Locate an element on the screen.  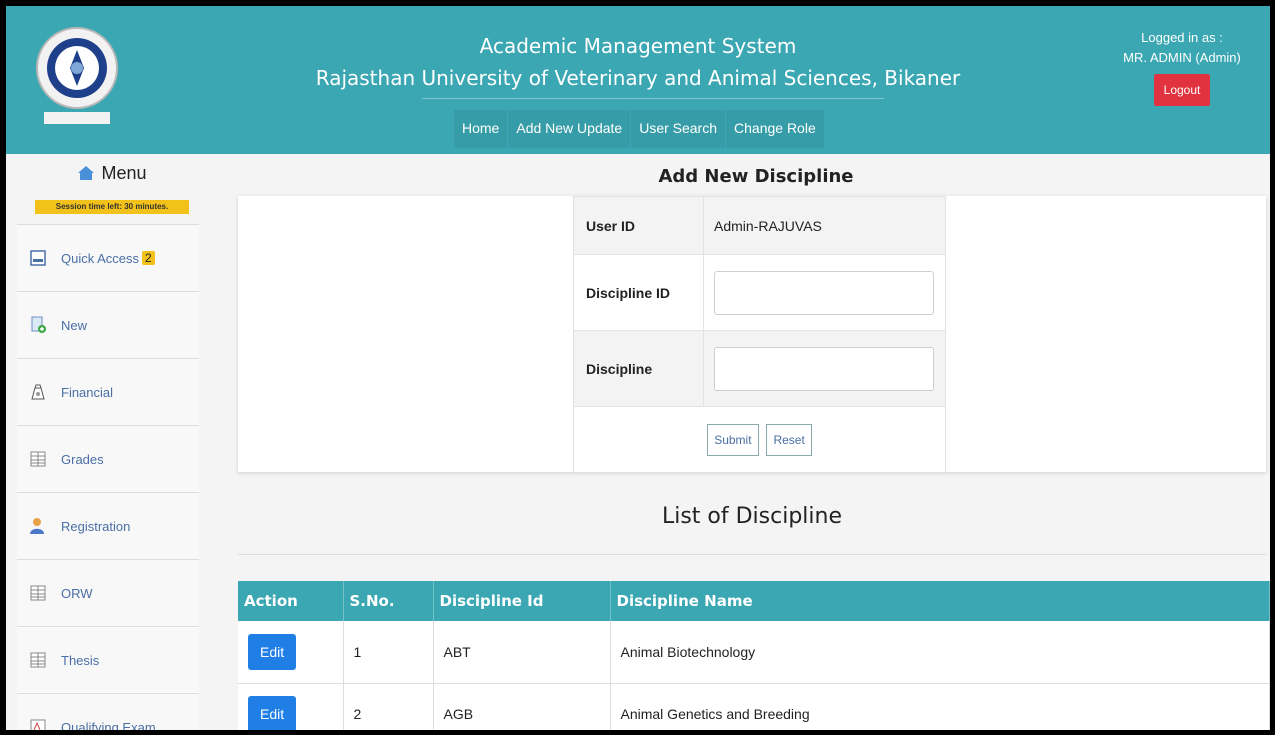
quick-access-icon is located at coordinates (38, 258).